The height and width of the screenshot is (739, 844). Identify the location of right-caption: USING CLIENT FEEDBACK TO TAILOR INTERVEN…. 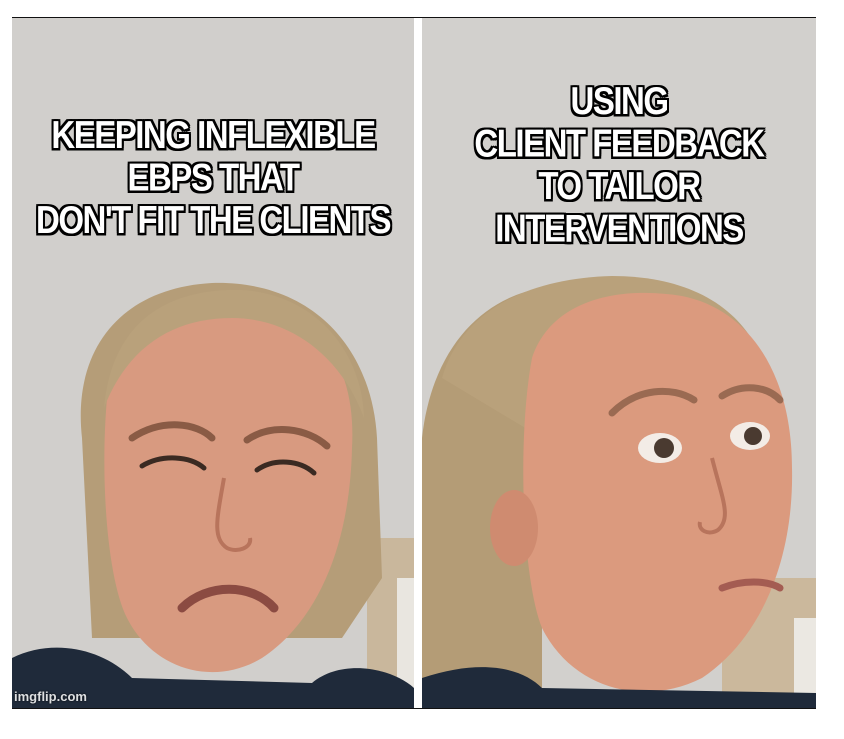
(619, 164).